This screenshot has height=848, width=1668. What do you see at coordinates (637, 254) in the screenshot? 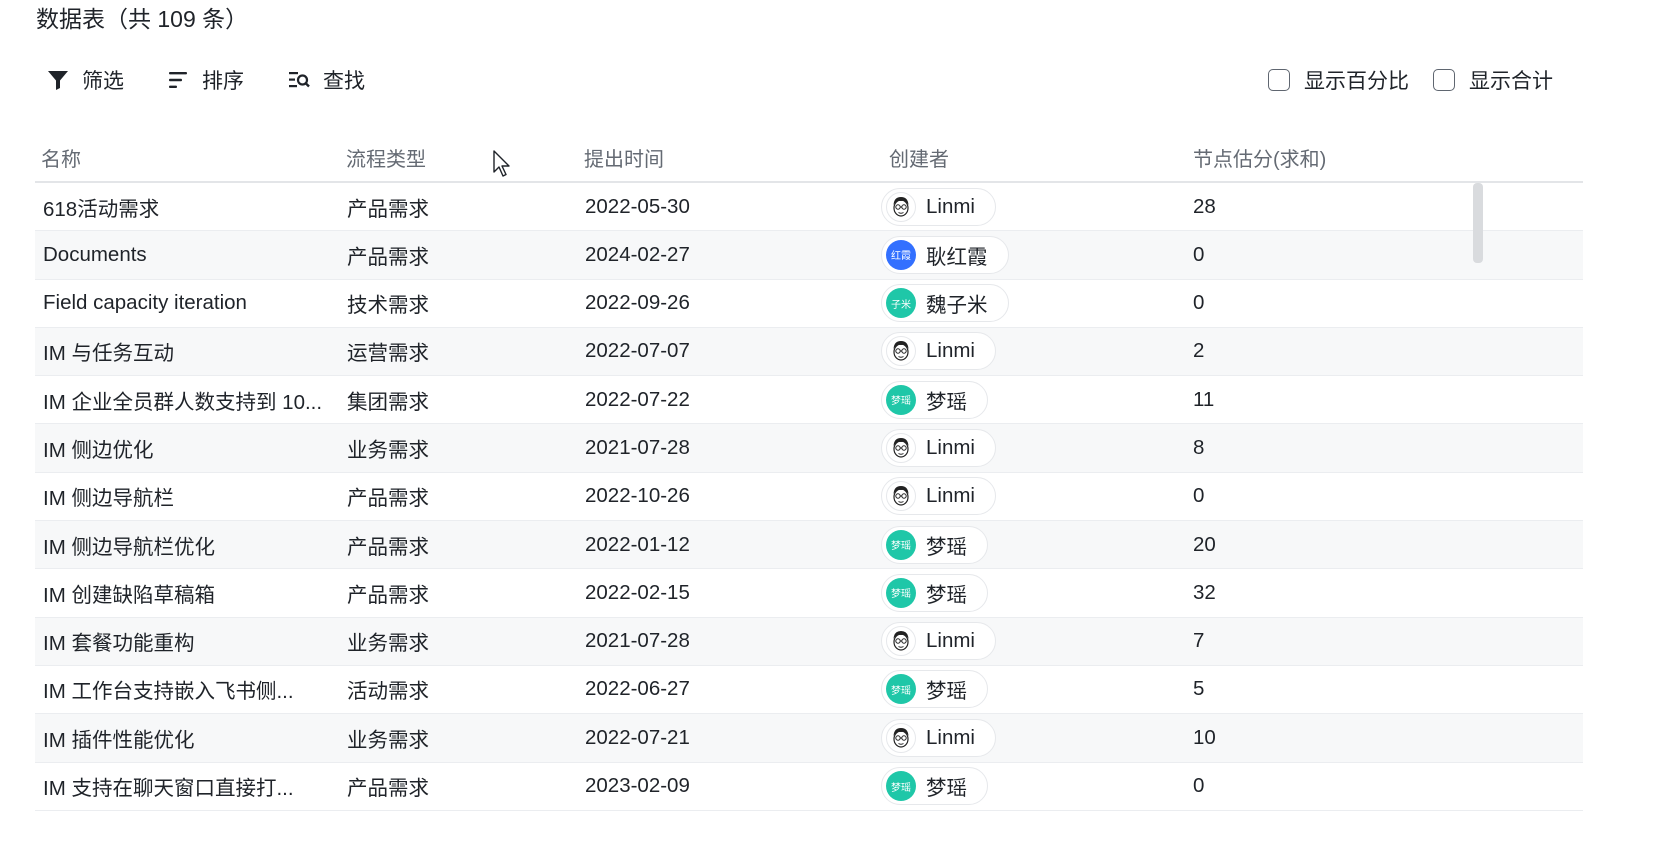
I see `cell-date: 2024-02-27` at bounding box center [637, 254].